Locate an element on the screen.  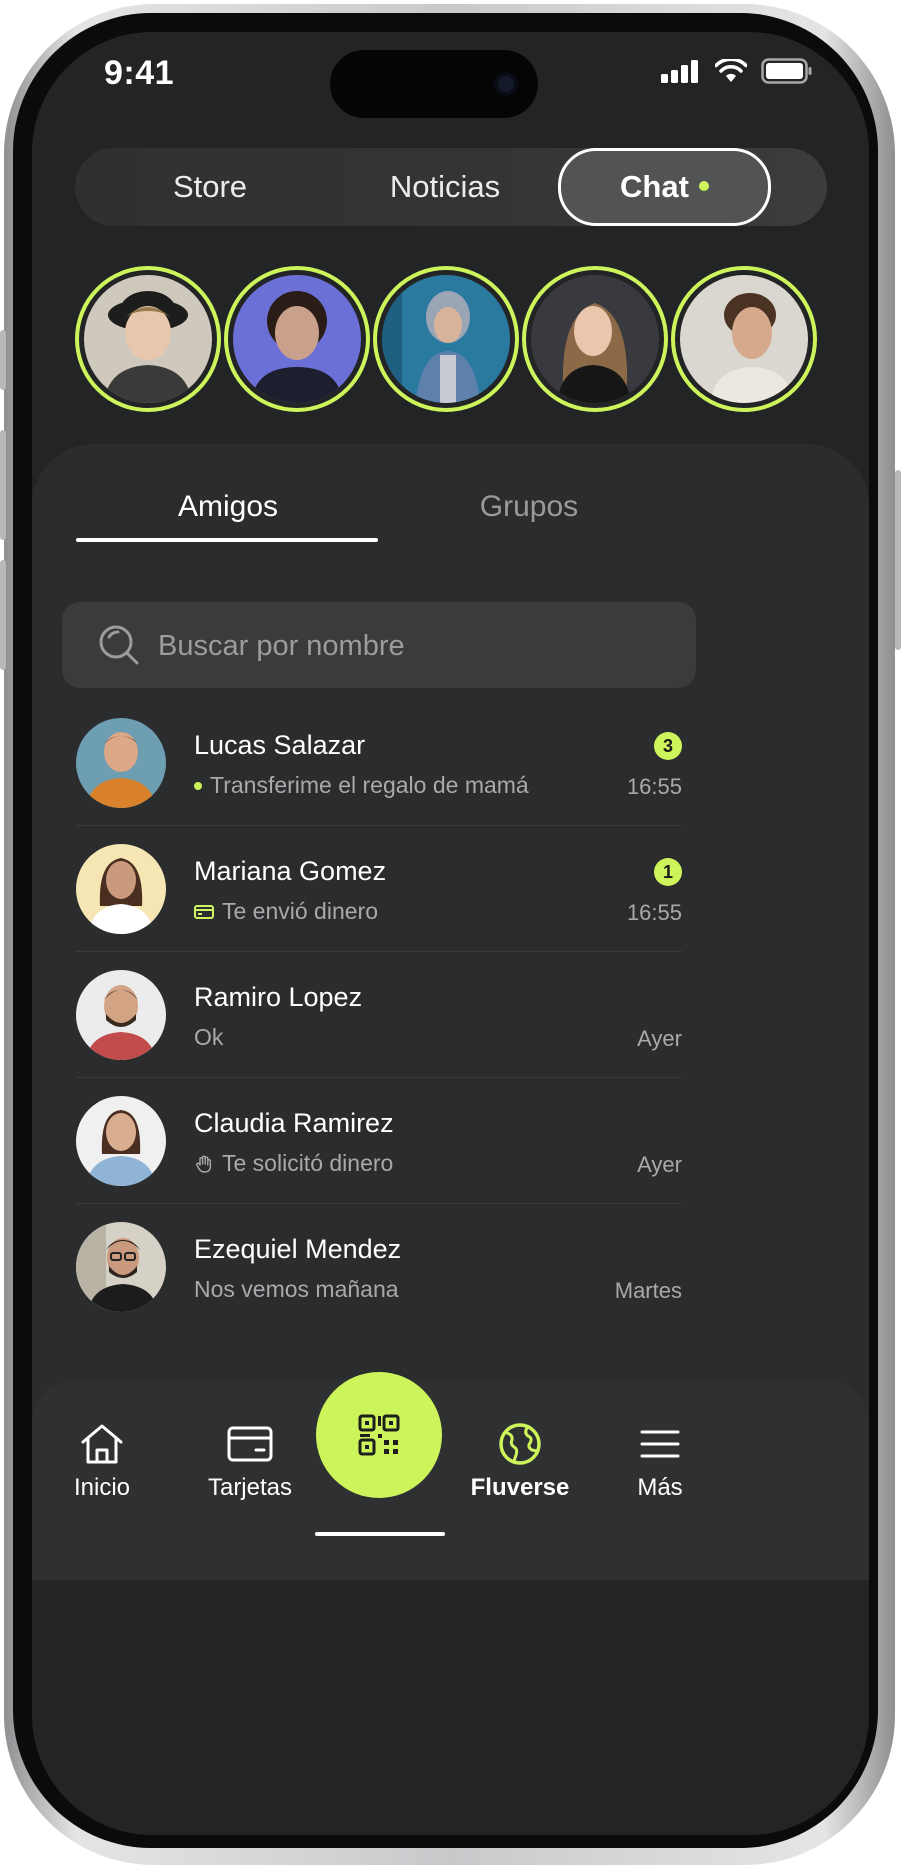
top-tab-bar: Store Noticias Chat is located at coordinates (451, 187).